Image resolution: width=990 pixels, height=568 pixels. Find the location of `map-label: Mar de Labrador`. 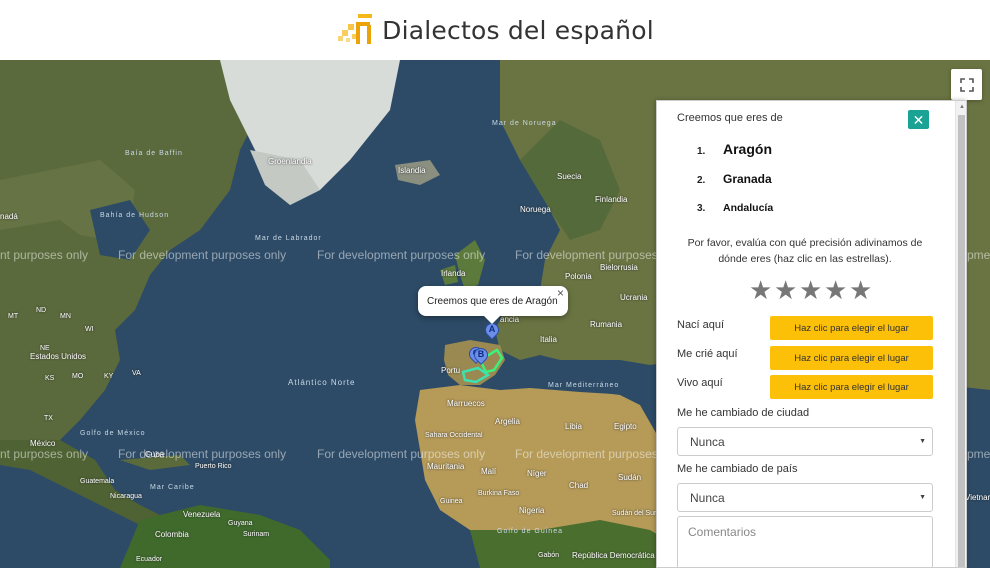

map-label: Mar de Labrador is located at coordinates (288, 238).